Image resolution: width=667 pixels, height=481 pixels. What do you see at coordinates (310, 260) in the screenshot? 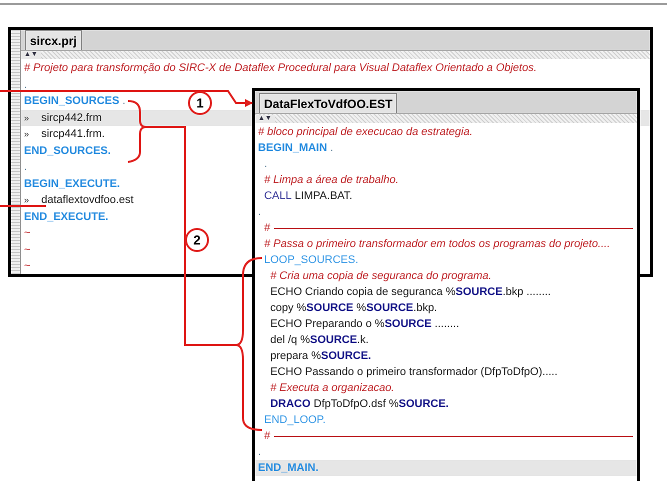
I see `code-text: LOOP_SOURCES.` at bounding box center [310, 260].